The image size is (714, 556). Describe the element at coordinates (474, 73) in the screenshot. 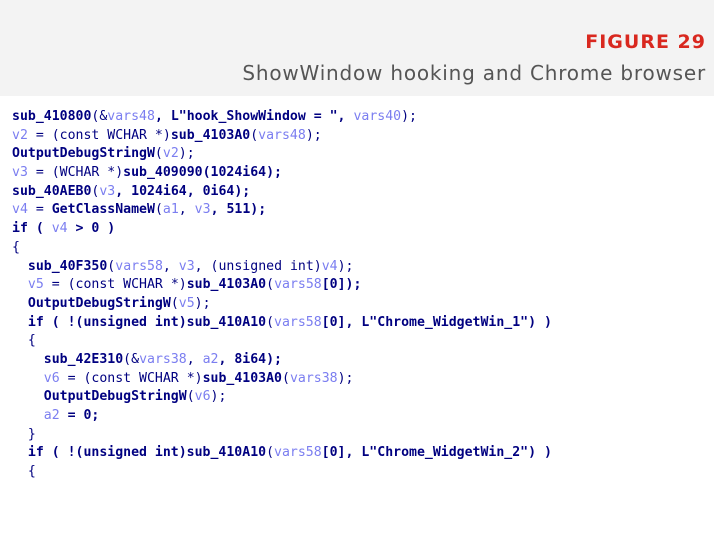

I see `figure-caption: ShowWindow hooking and Chrome browser` at that location.